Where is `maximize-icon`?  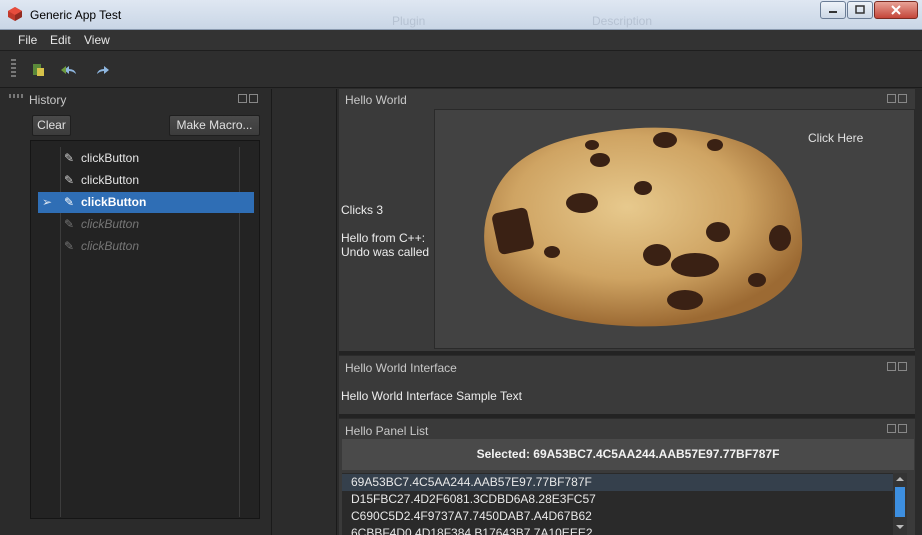
maximize-icon is located at coordinates (860, 9).